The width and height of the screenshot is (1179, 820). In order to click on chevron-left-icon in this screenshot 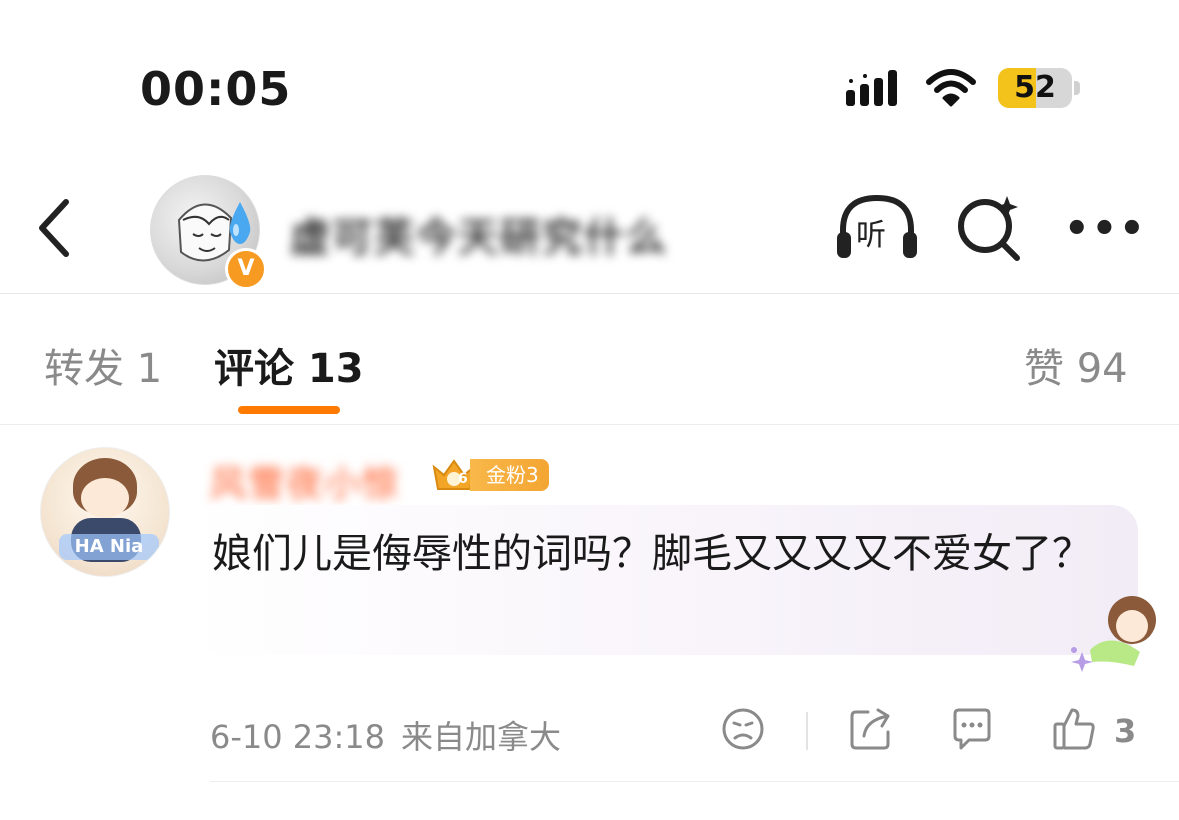, I will do `click(54, 228)`.